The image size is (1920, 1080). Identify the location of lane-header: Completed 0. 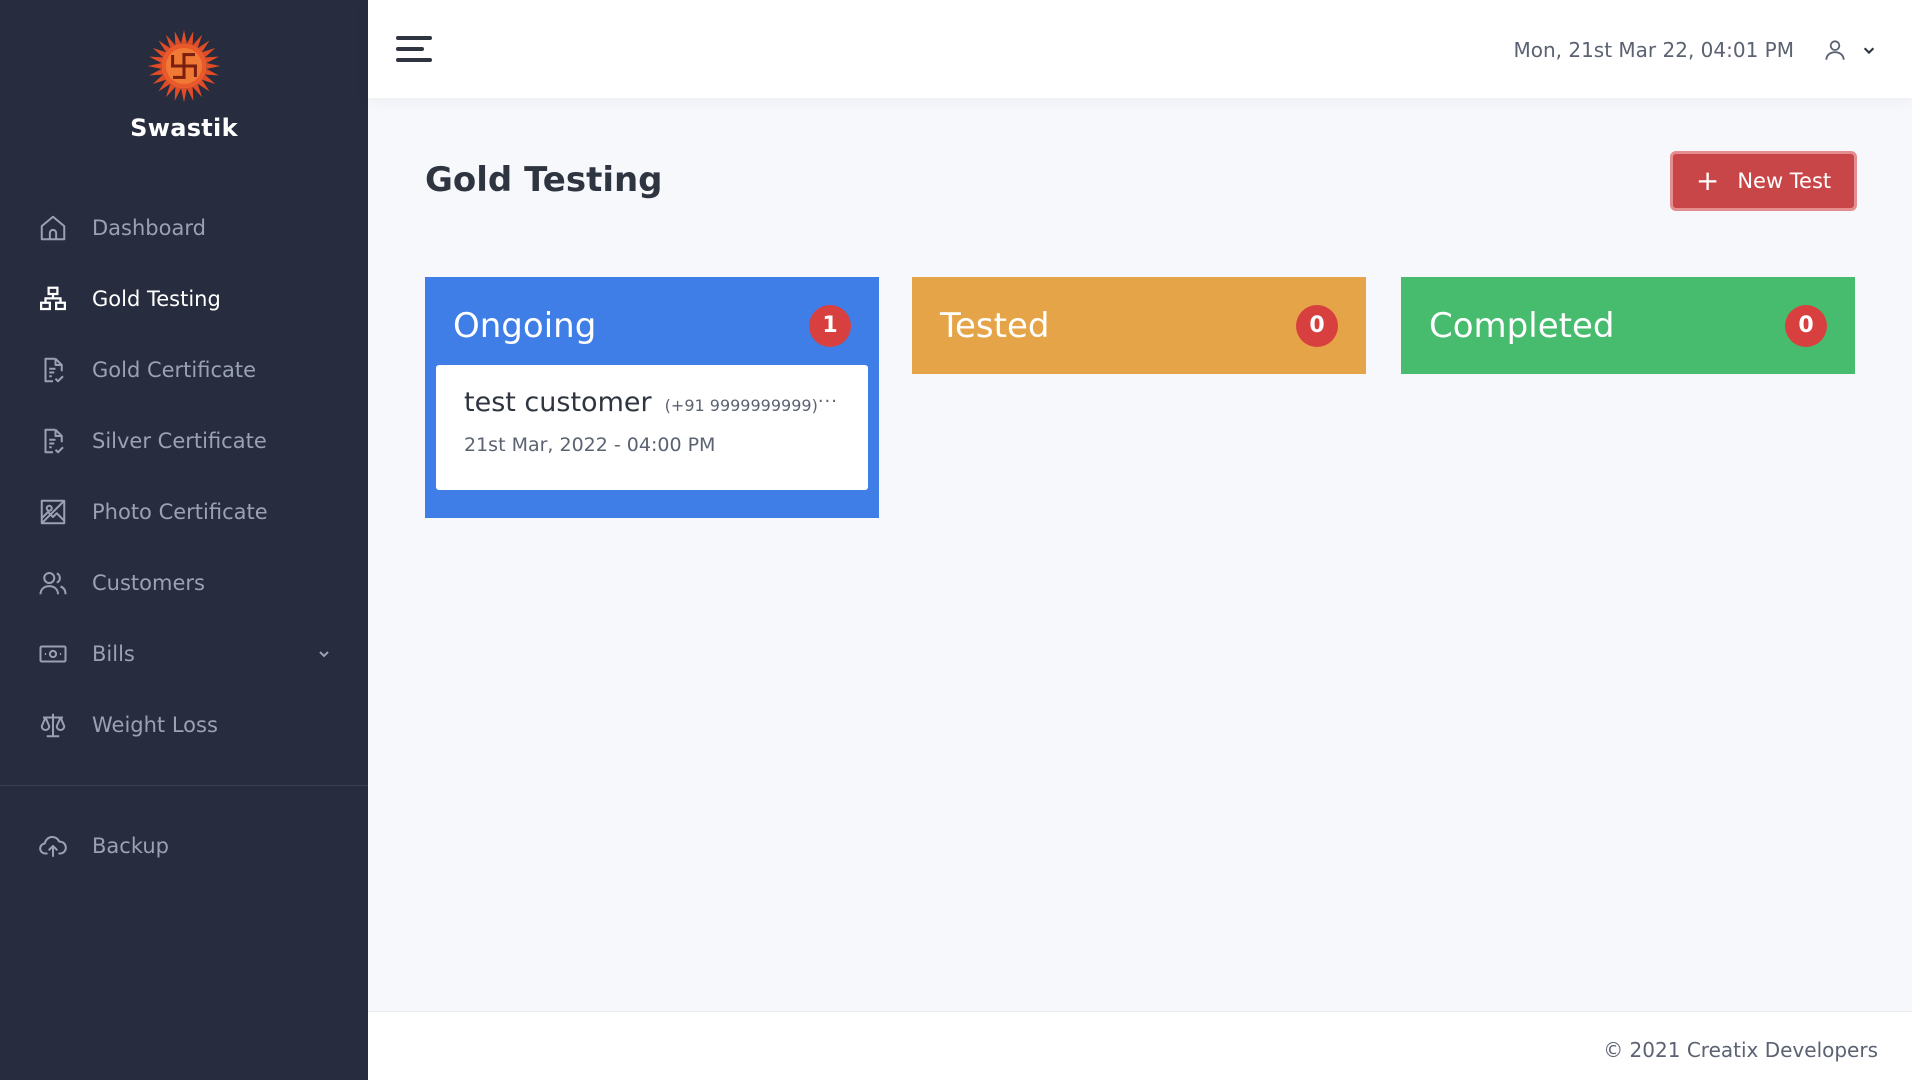
(1628, 325).